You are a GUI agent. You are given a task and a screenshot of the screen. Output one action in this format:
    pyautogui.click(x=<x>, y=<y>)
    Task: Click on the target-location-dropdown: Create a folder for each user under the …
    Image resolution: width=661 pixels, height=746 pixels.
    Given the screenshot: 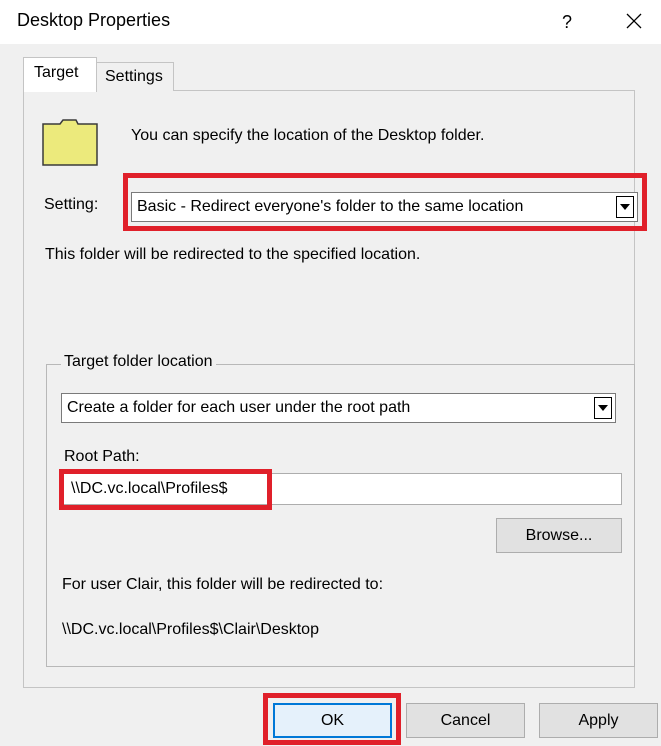 What is the action you would take?
    pyautogui.click(x=338, y=408)
    